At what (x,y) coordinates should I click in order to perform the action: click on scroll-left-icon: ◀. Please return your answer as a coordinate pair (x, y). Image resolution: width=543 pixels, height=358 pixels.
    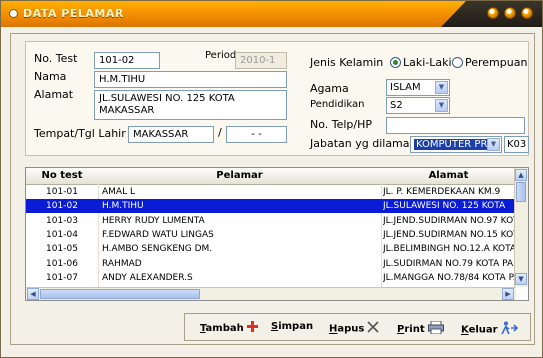
    Looking at the image, I should click on (33, 294).